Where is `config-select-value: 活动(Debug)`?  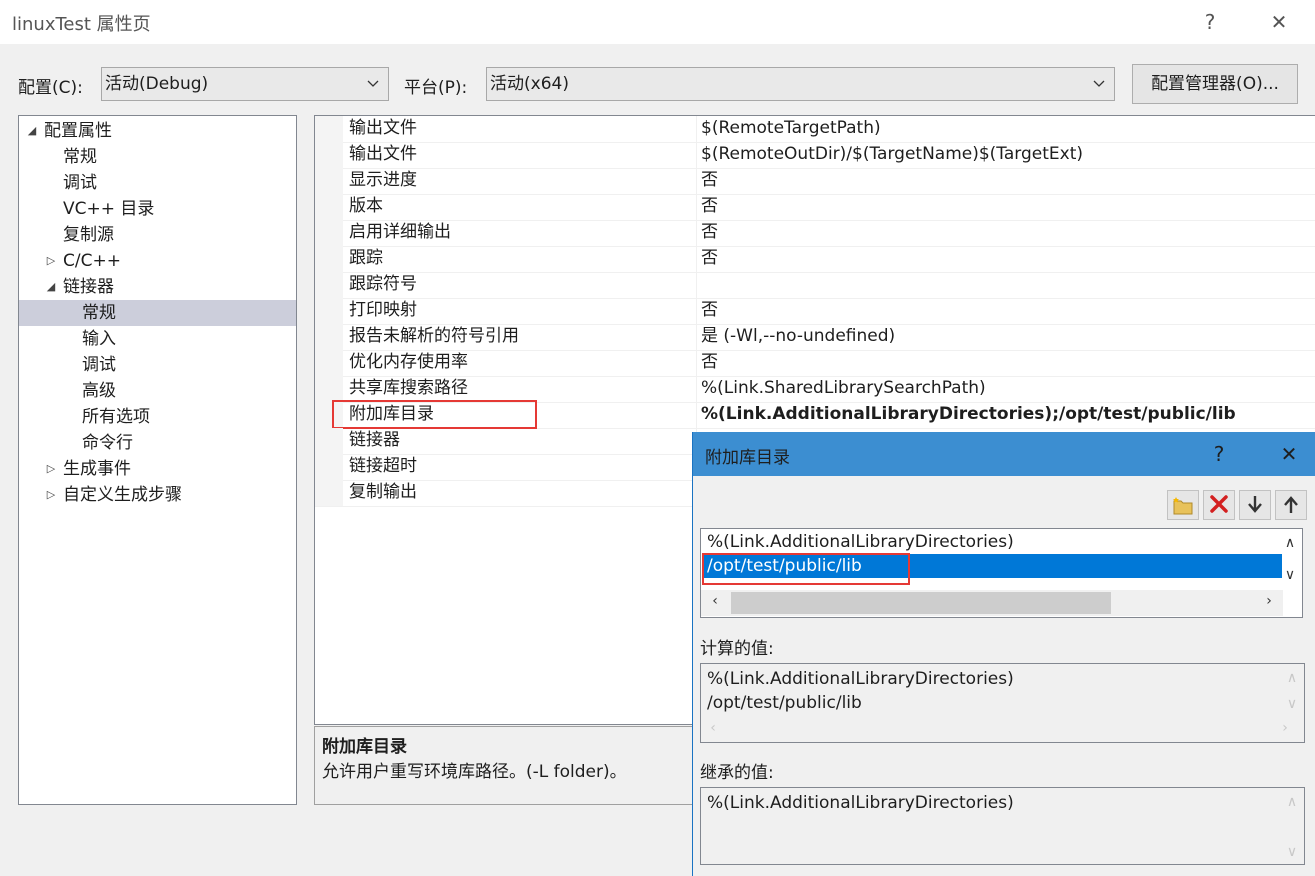
config-select-value: 活动(Debug) is located at coordinates (157, 84).